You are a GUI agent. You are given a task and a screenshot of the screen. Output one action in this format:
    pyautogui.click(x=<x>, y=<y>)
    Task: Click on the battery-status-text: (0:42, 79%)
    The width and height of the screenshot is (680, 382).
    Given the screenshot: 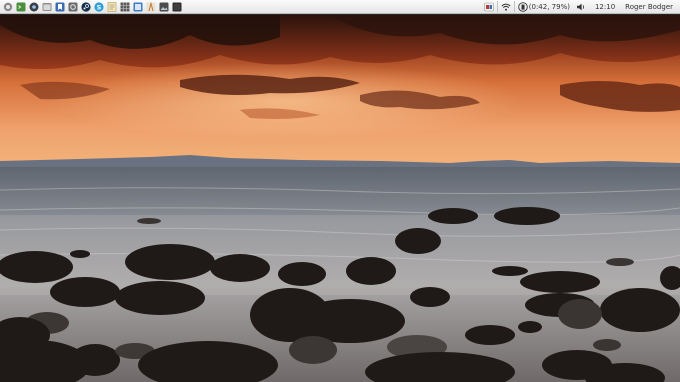 What is the action you would take?
    pyautogui.click(x=549, y=6)
    